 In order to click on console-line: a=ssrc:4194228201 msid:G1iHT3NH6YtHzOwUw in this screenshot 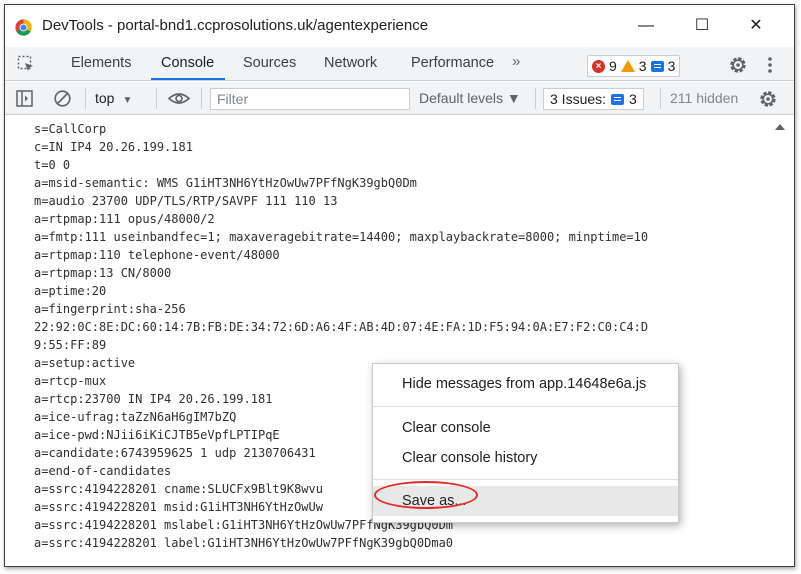, I will do `click(178, 507)`.